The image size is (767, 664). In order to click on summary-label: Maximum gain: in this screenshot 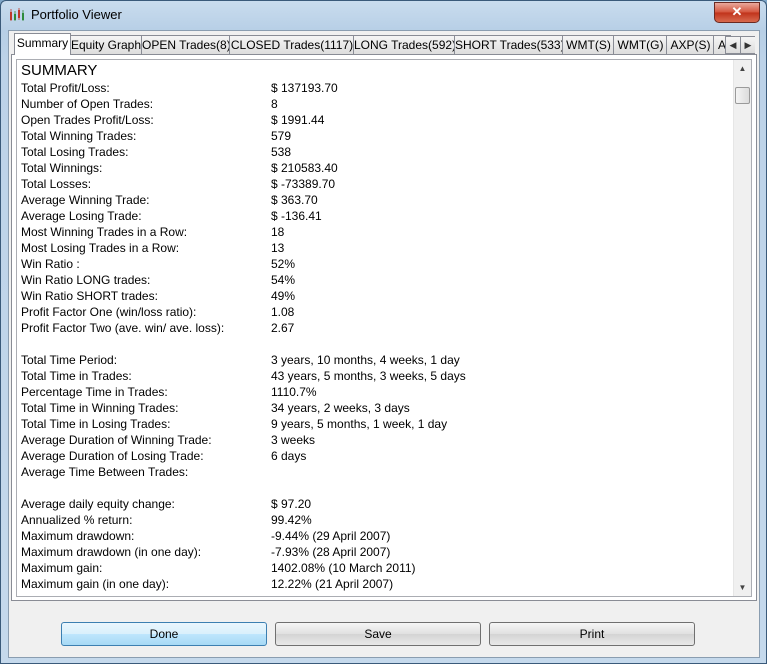, I will do `click(62, 568)`.